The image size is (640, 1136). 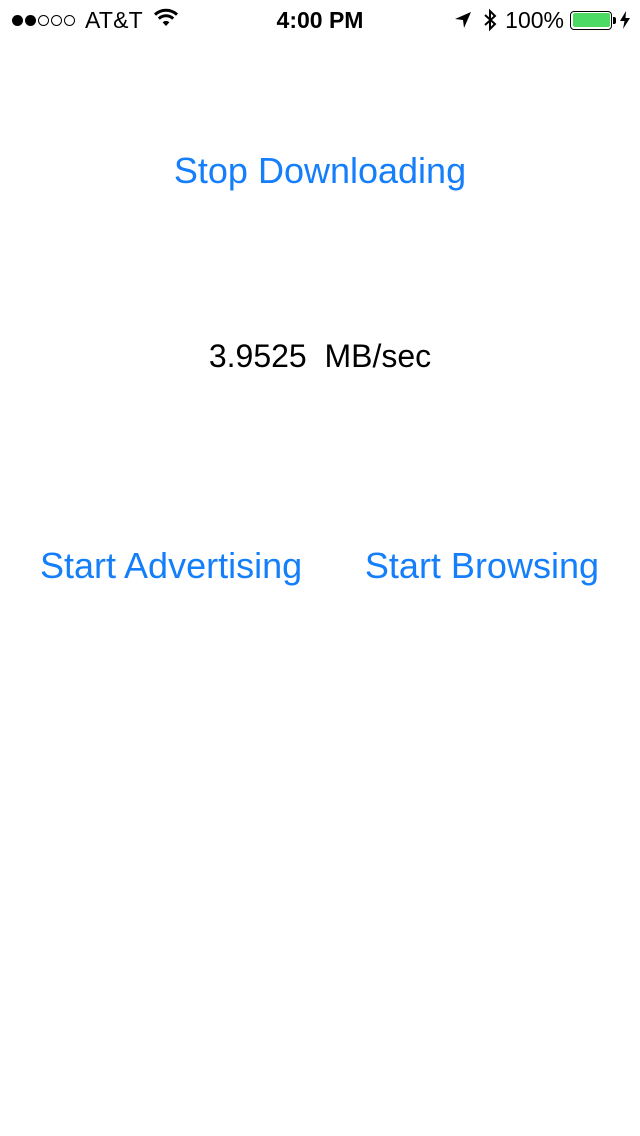 I want to click on download-speed-readout: 3.9525 MB/sec, so click(x=320, y=356).